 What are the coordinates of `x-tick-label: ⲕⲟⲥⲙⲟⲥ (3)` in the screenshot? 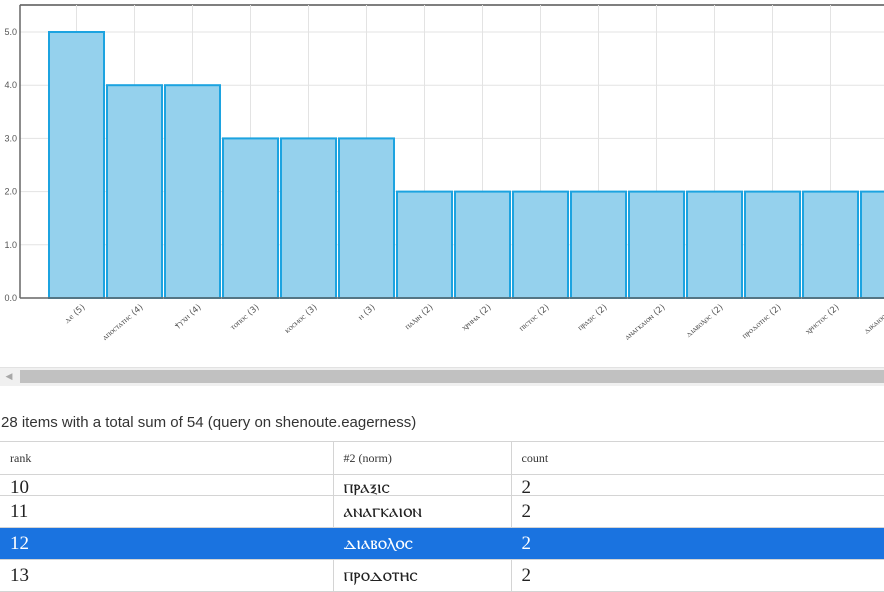 It's located at (301, 319).